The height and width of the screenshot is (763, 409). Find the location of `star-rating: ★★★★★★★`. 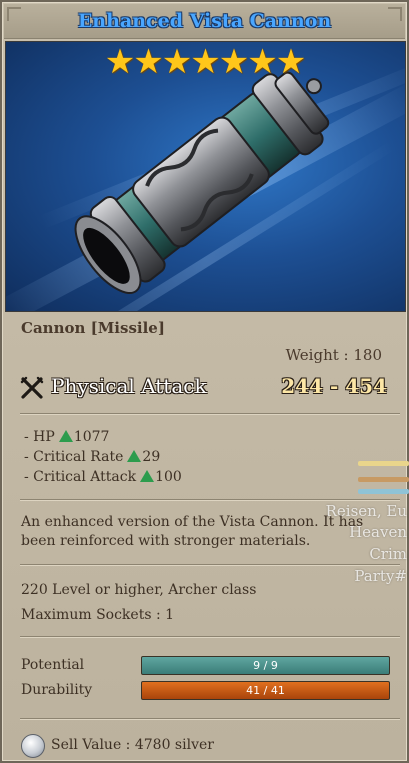

star-rating: ★★★★★★★ is located at coordinates (205, 62).